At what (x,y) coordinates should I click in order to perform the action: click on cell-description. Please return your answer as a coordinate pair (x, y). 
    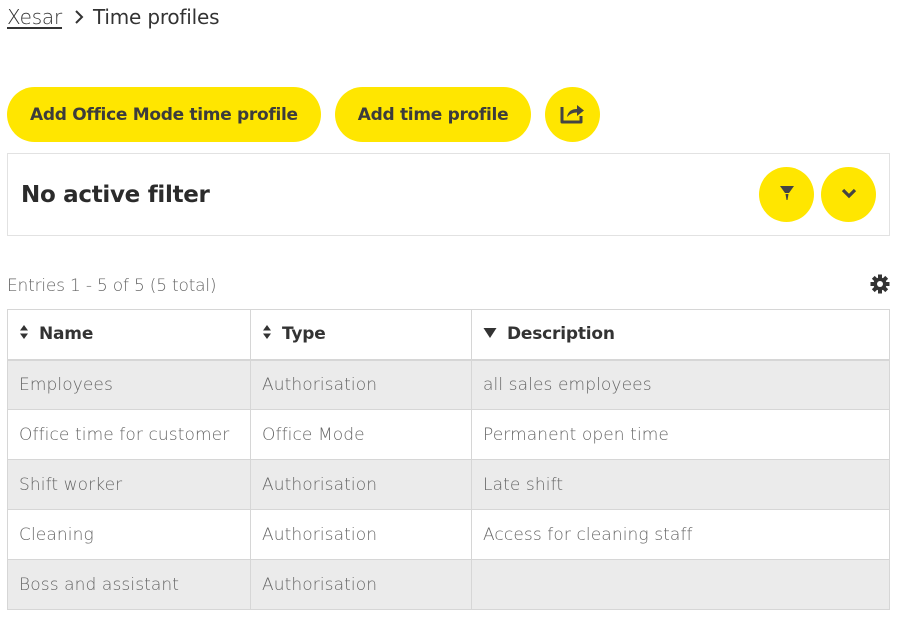
    Looking at the image, I should click on (680, 584).